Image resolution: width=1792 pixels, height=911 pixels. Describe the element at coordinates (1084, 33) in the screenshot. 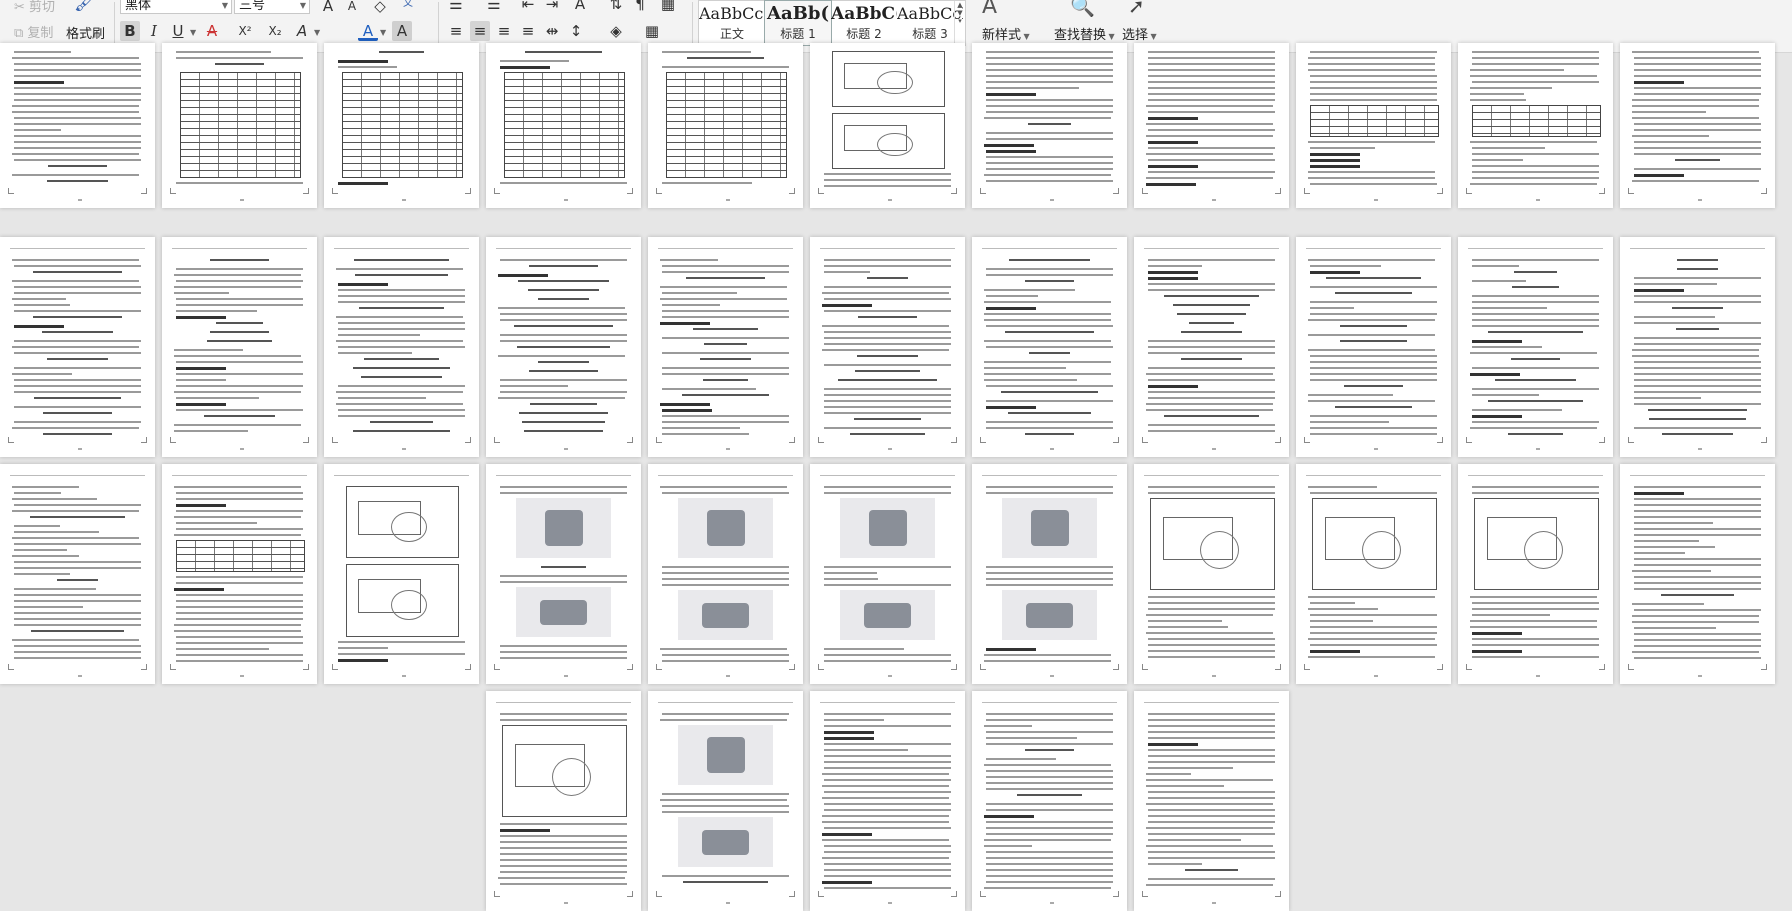

I see `find-replace-button: 查找替换 ▼` at that location.